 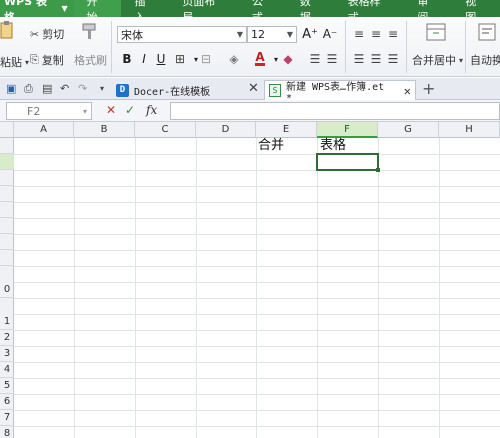 I want to click on format-painter-icon, so click(x=89, y=32).